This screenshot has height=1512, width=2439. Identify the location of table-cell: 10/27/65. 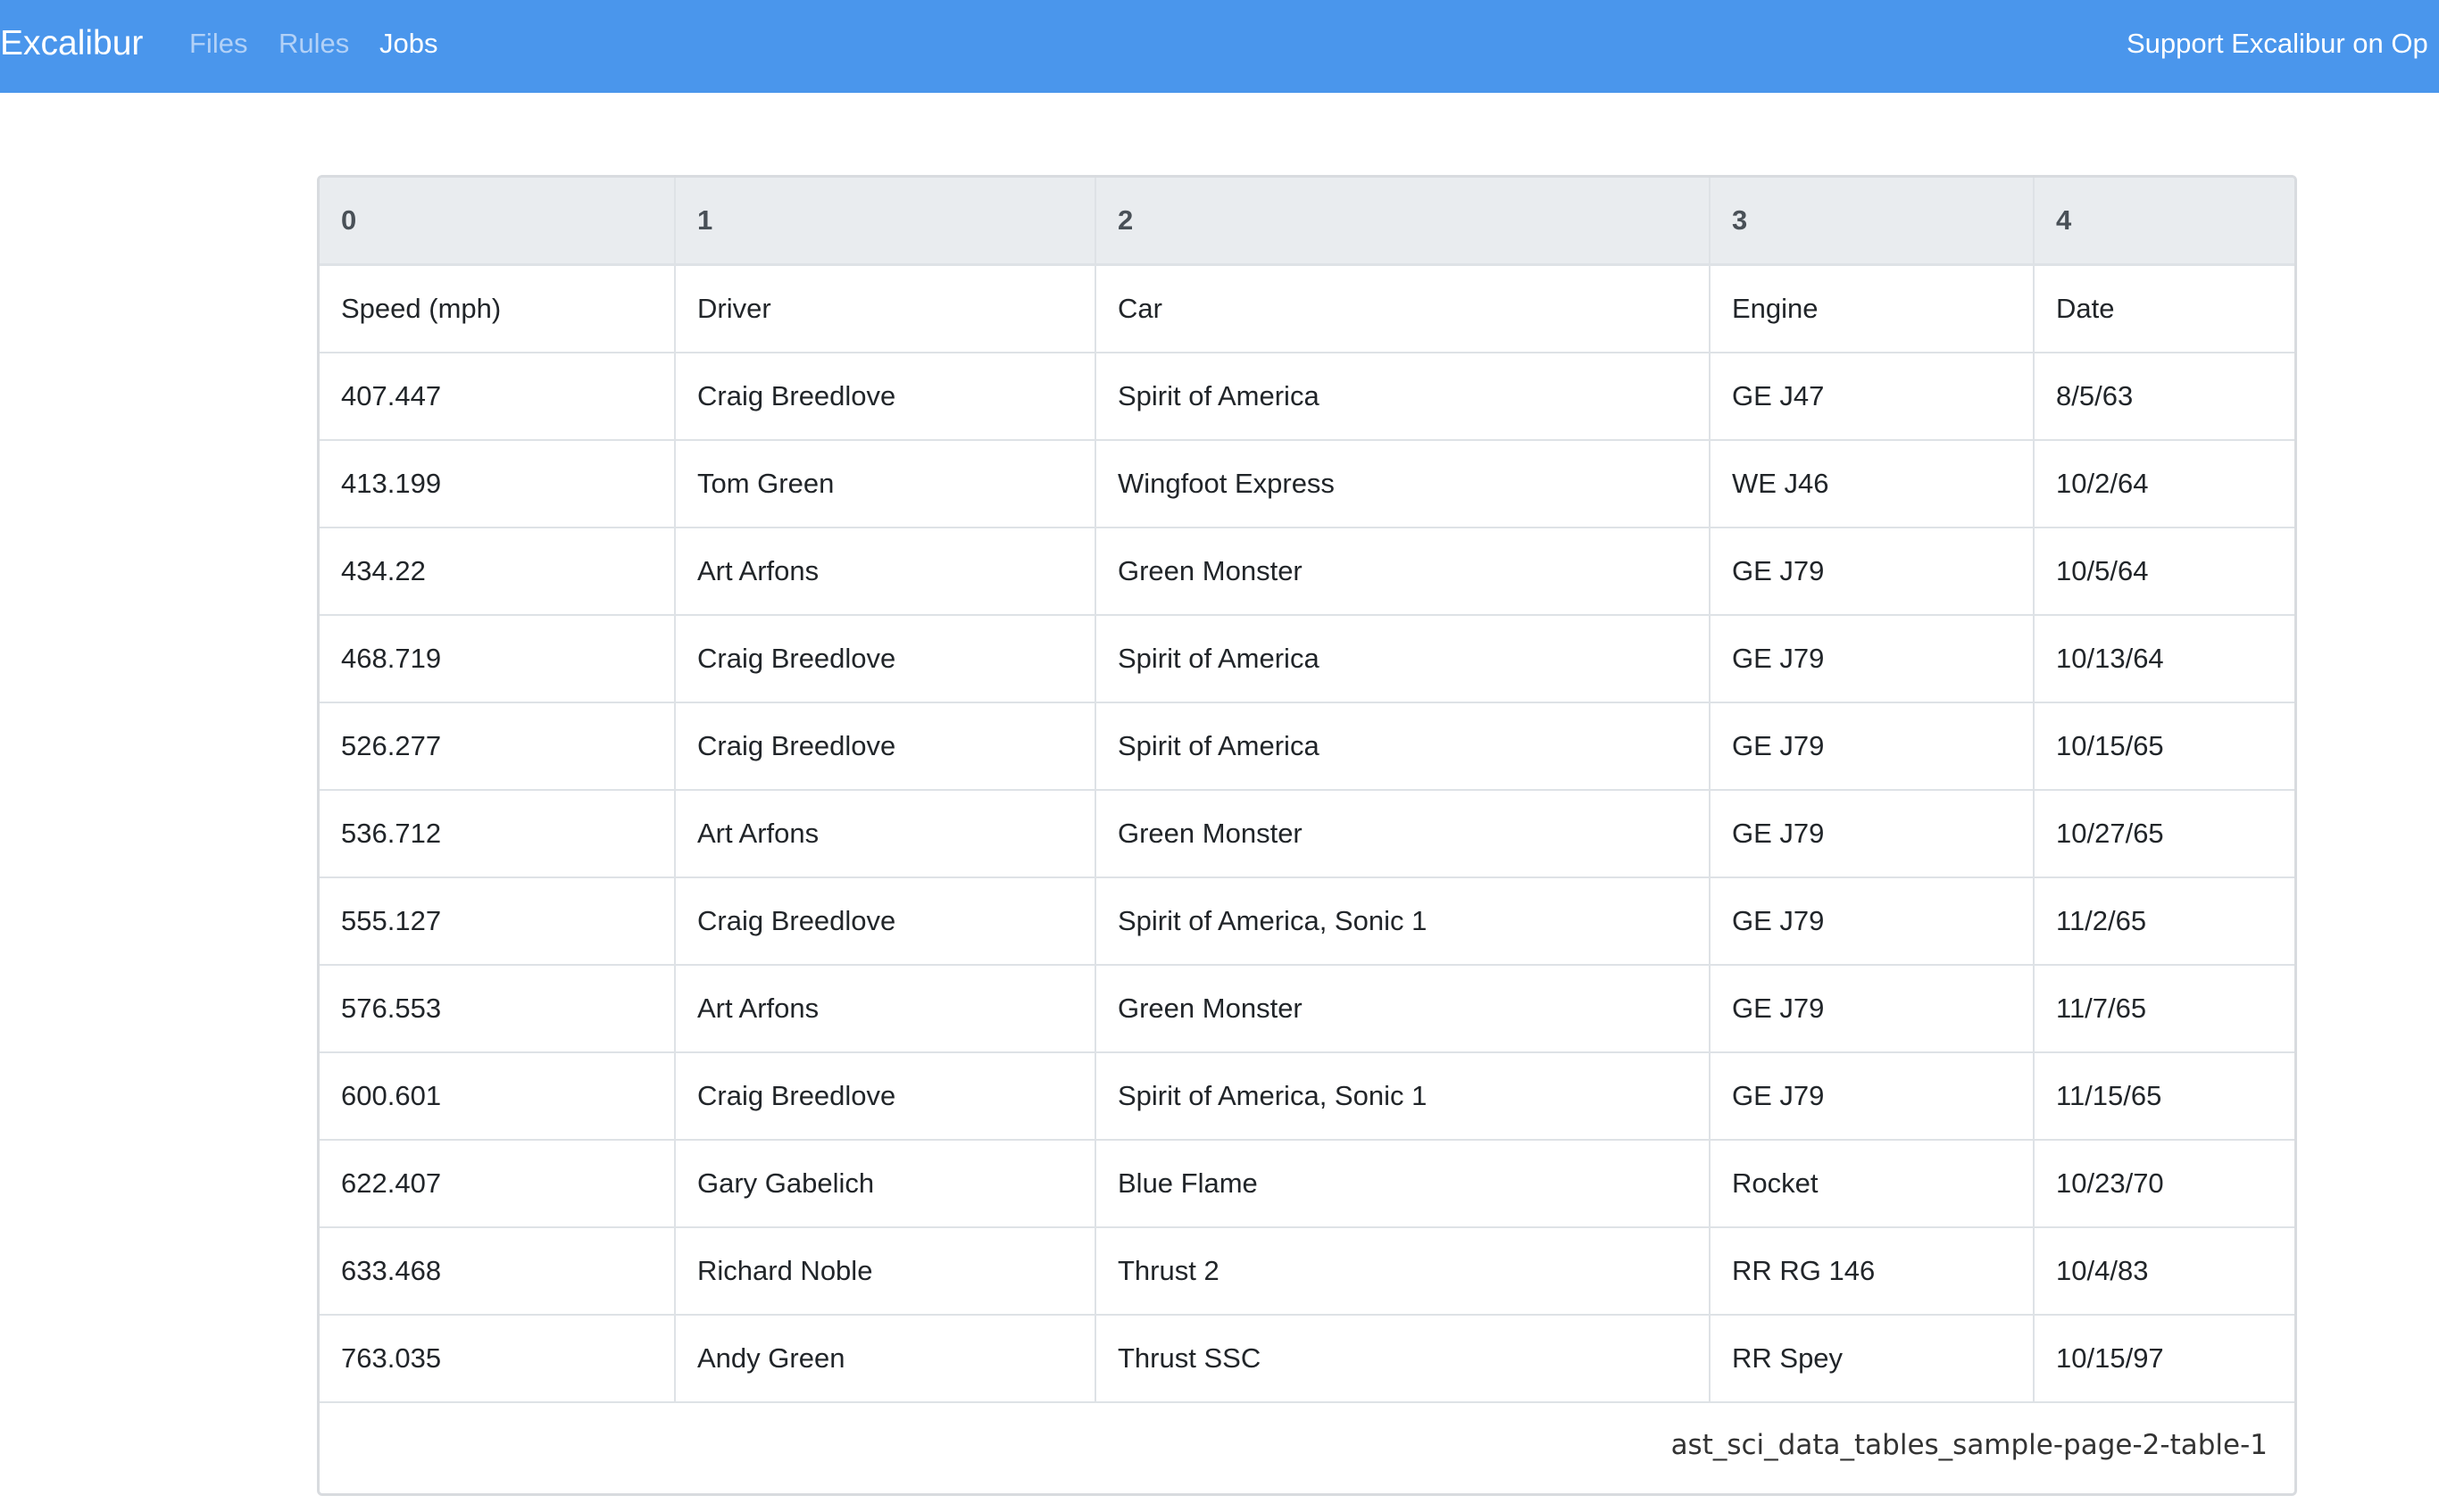
(2164, 834).